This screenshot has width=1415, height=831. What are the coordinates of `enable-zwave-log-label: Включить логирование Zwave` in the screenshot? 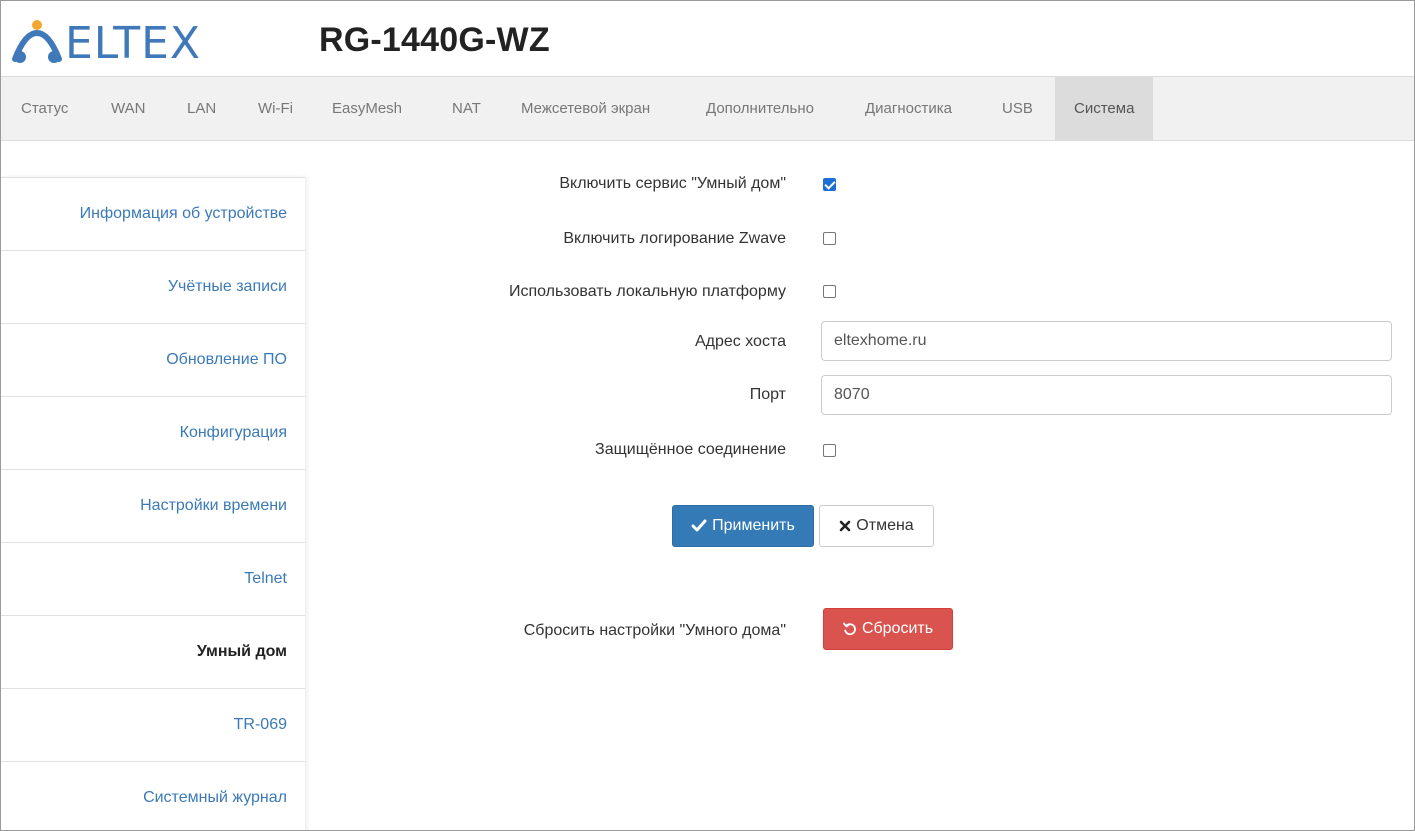 It's located at (674, 238).